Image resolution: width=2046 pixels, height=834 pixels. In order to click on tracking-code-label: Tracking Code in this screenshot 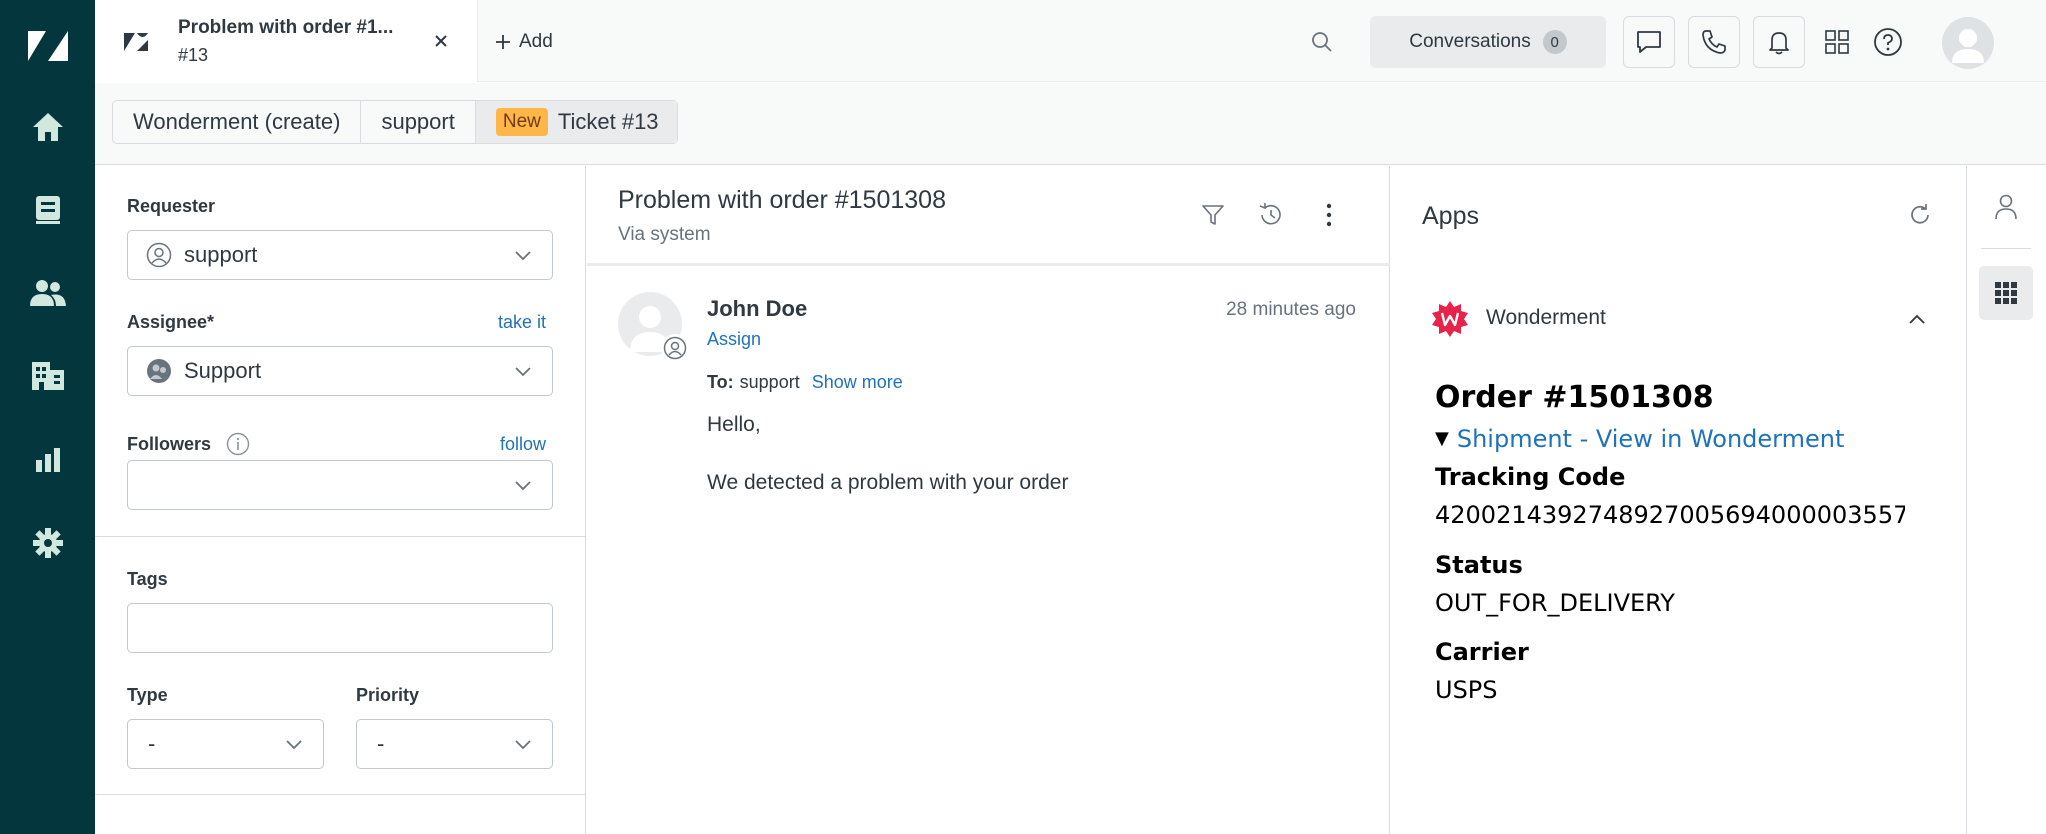, I will do `click(1530, 477)`.